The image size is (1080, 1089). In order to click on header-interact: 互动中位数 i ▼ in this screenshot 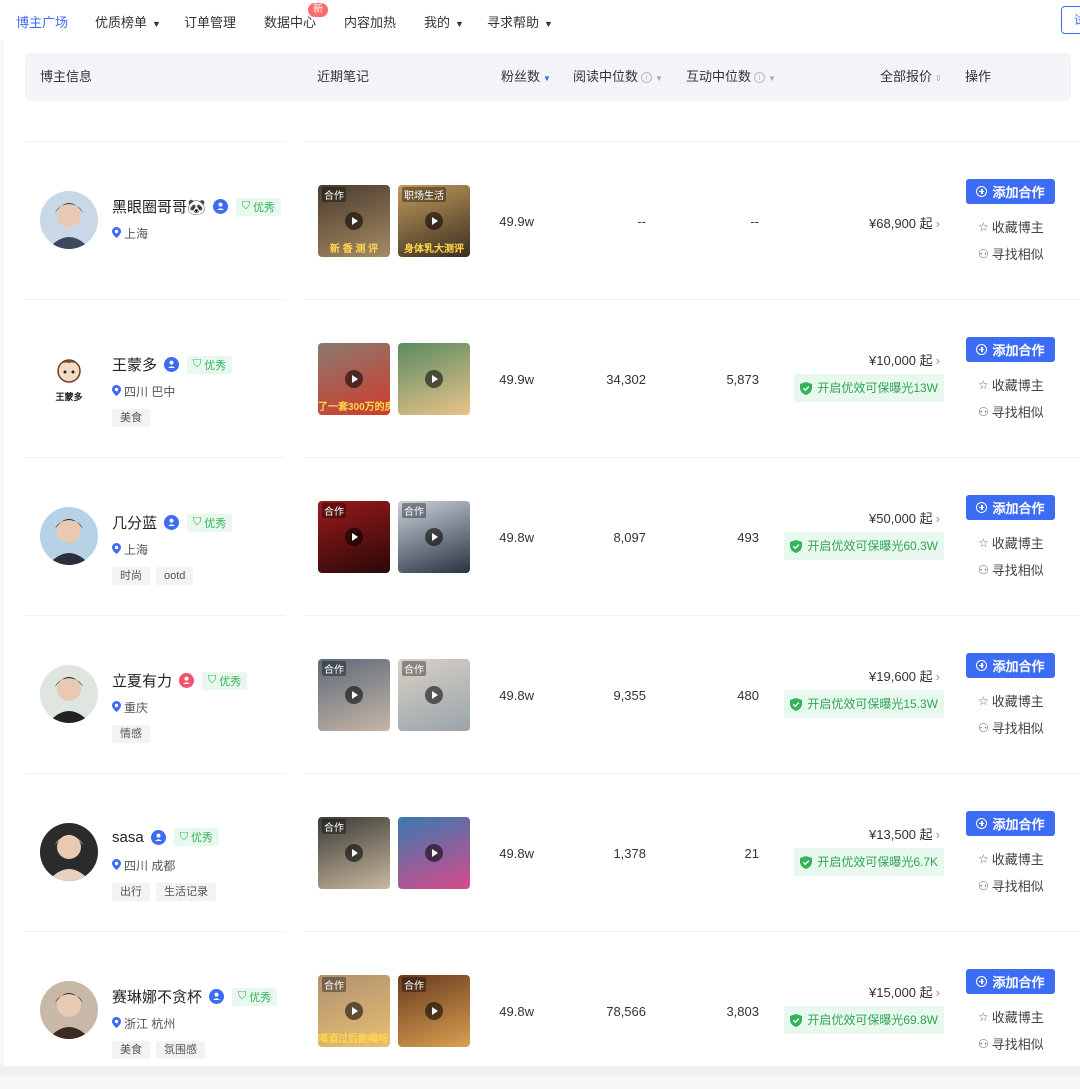, I will do `click(731, 77)`.